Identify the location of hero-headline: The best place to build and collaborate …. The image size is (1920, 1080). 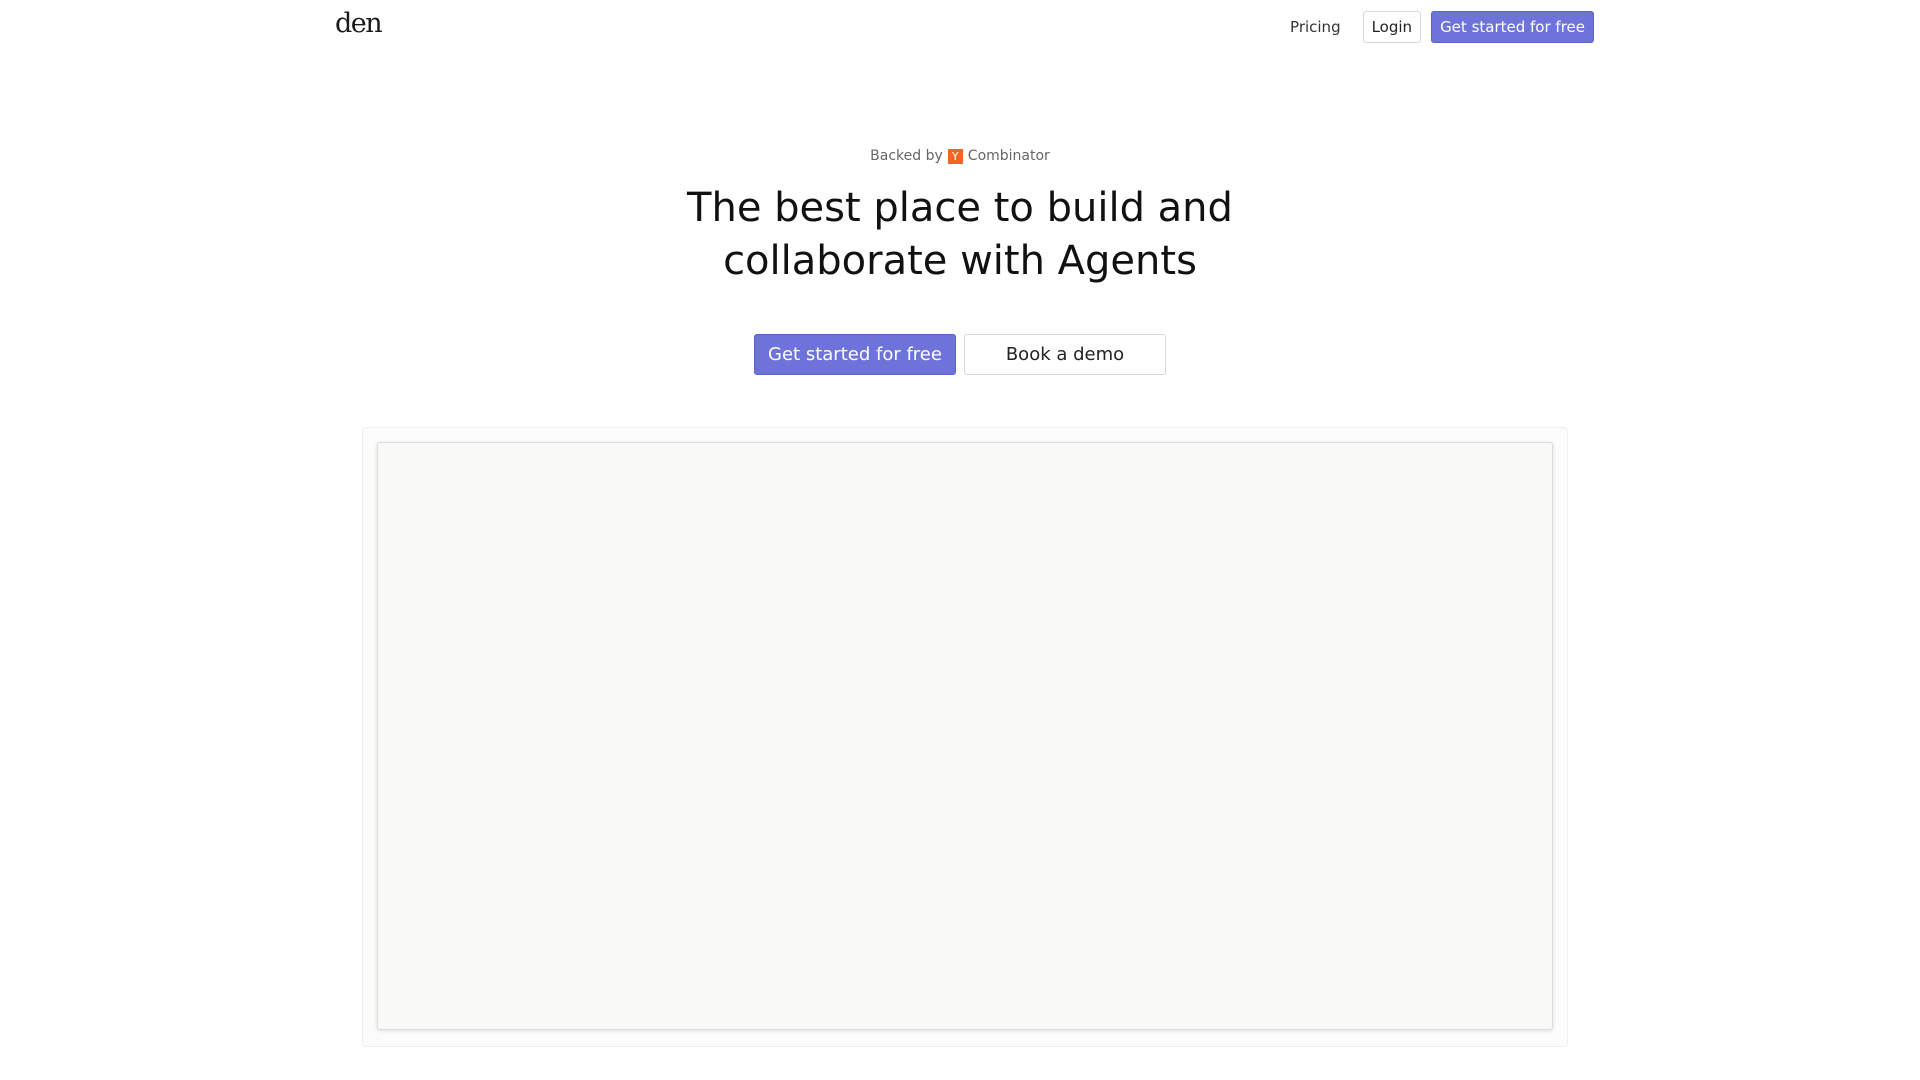
(960, 234).